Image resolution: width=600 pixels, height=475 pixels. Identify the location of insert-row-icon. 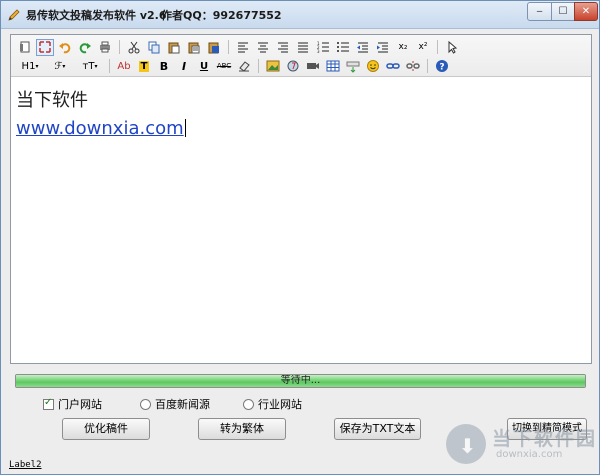
(353, 66).